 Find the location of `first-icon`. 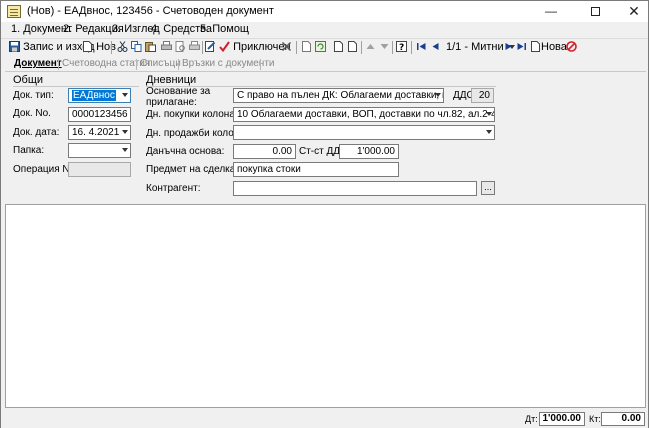

first-icon is located at coordinates (421, 46).